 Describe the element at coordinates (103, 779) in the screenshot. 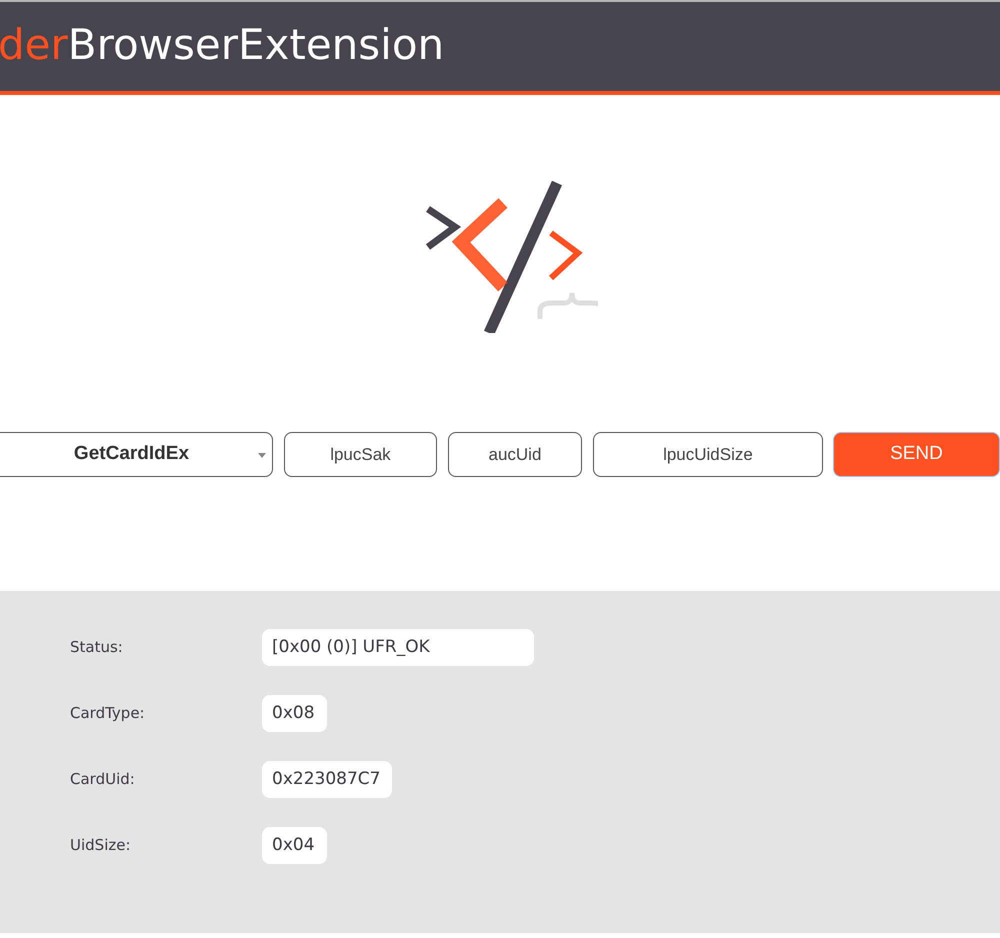

I see `result-label: CardUid:` at that location.